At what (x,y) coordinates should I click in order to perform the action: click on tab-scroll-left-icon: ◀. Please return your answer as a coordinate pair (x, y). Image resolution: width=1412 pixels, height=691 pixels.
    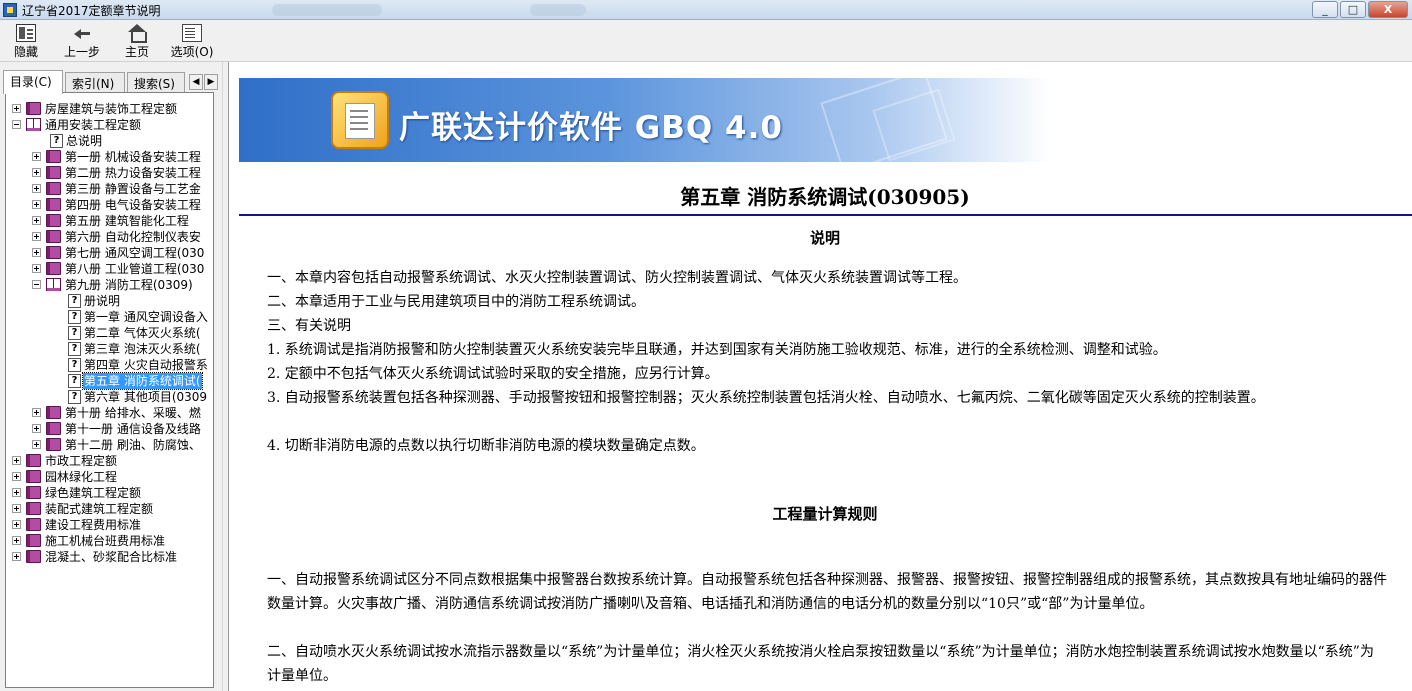
    Looking at the image, I should click on (196, 82).